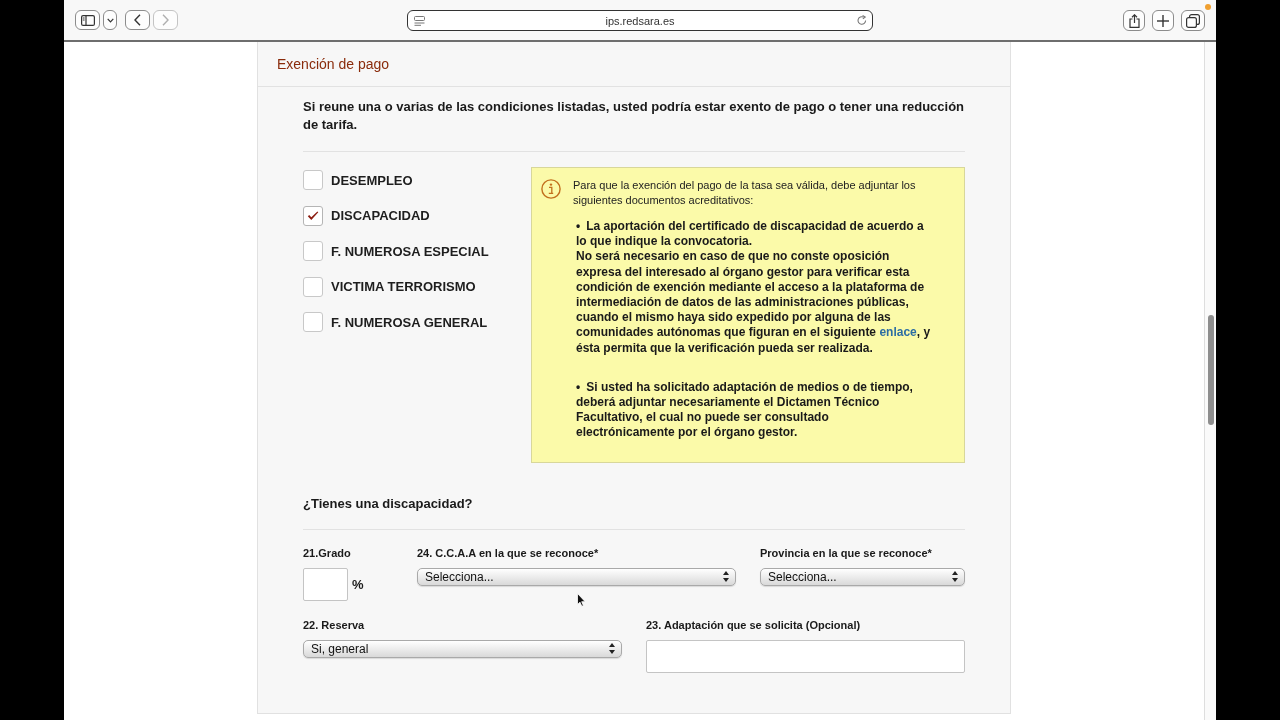 This screenshot has height=720, width=1280. I want to click on new-tab-button, so click(1163, 20).